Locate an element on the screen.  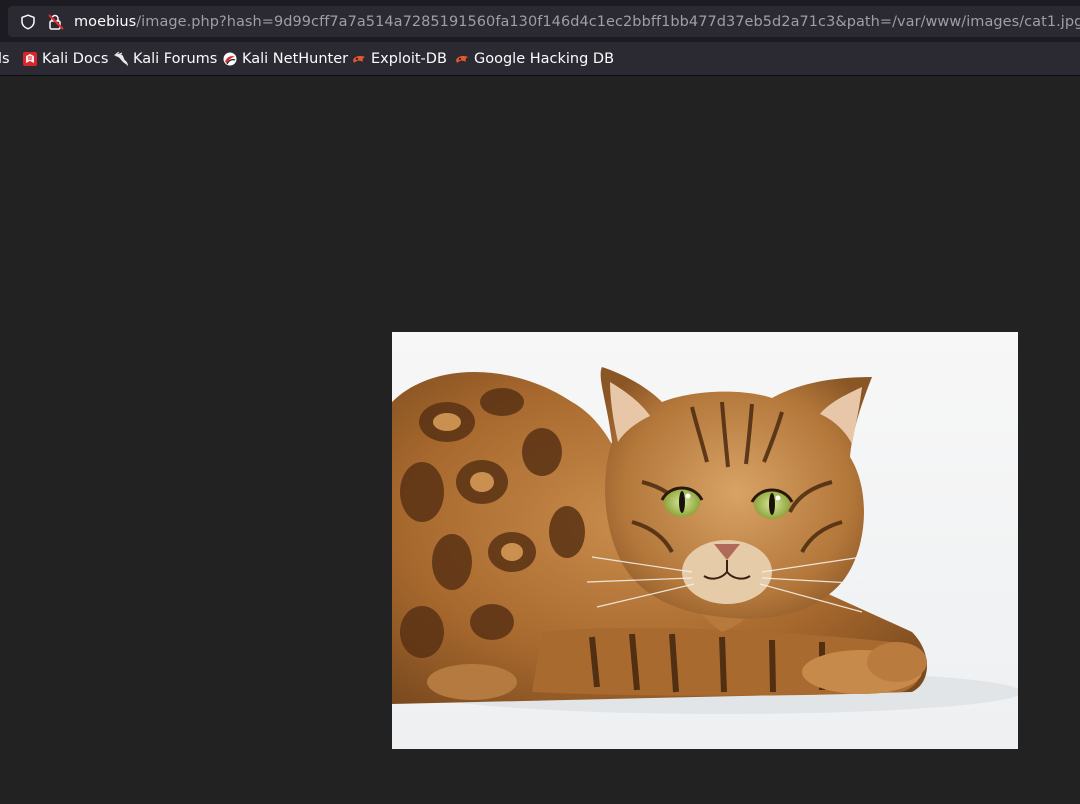
bookmark-label: Kali Docs is located at coordinates (75, 59).